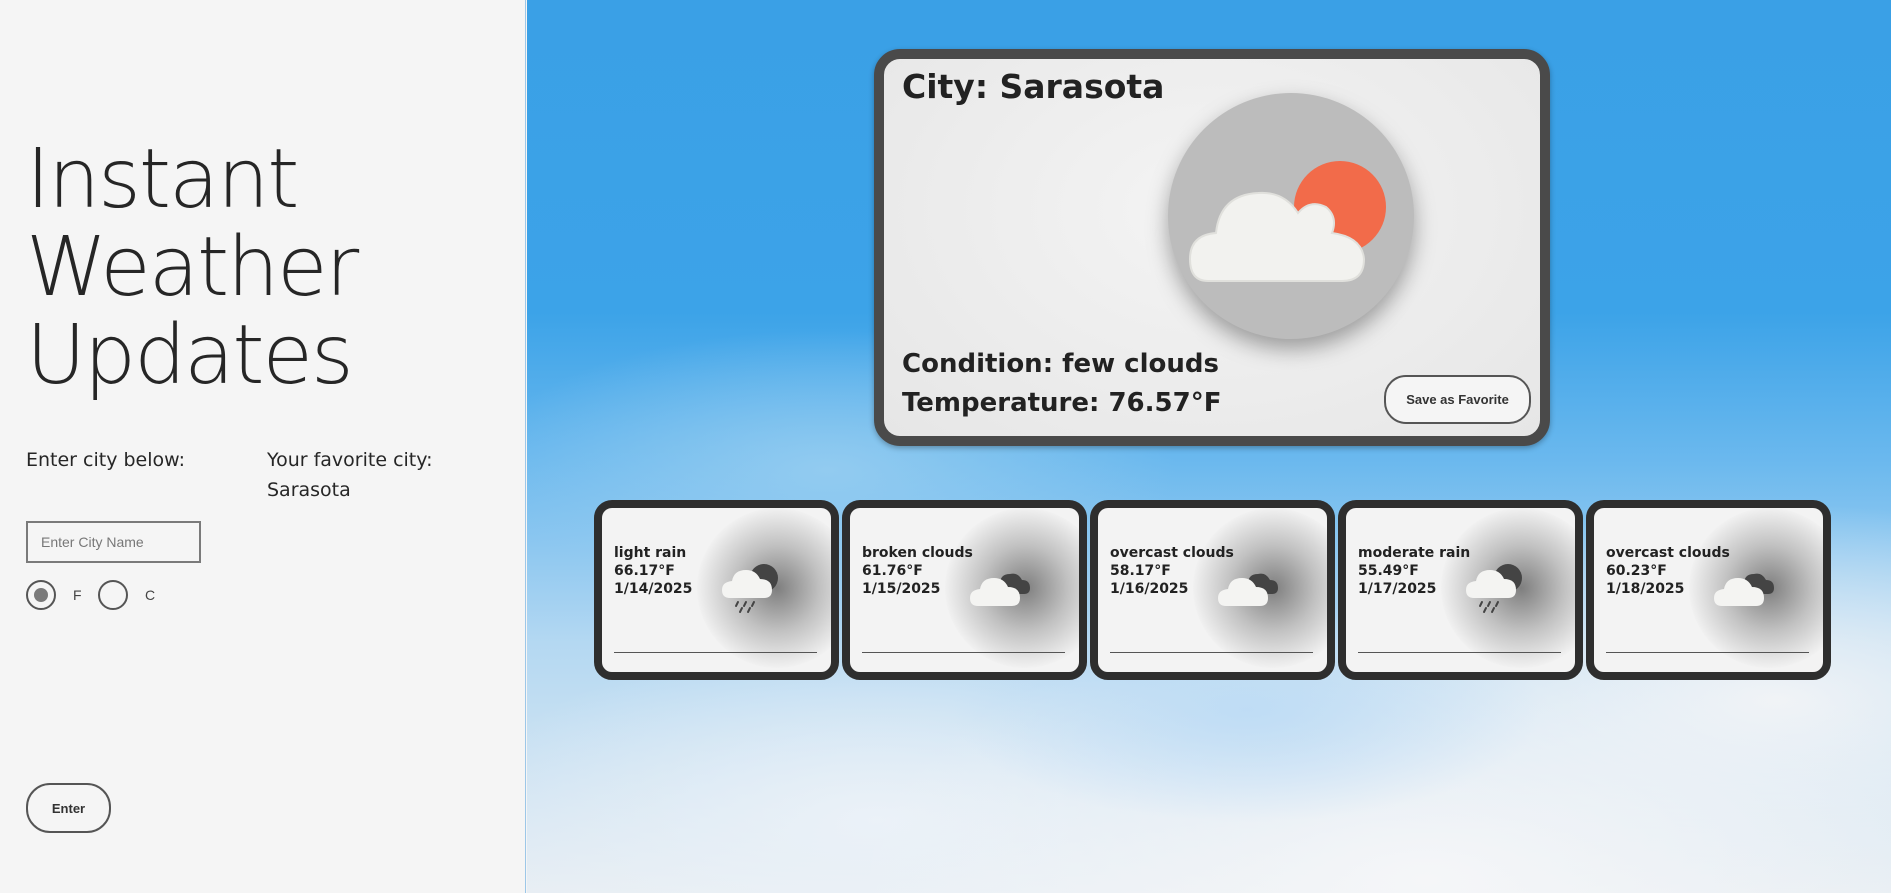  Describe the element at coordinates (113, 595) in the screenshot. I see `unit-c-radio` at that location.